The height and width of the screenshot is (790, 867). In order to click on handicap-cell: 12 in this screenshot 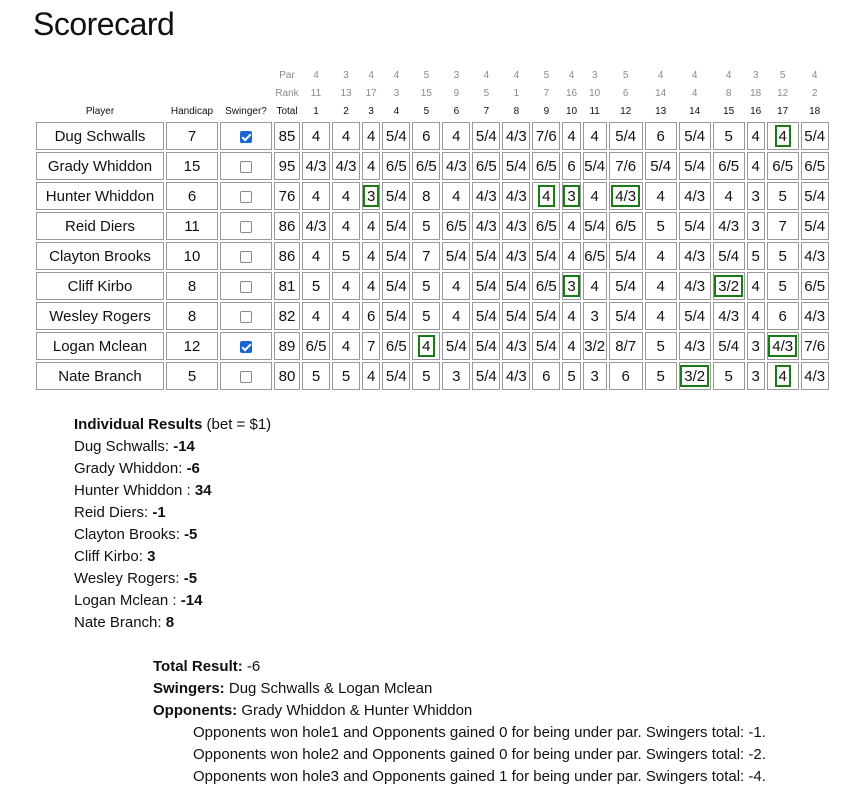, I will do `click(192, 346)`.